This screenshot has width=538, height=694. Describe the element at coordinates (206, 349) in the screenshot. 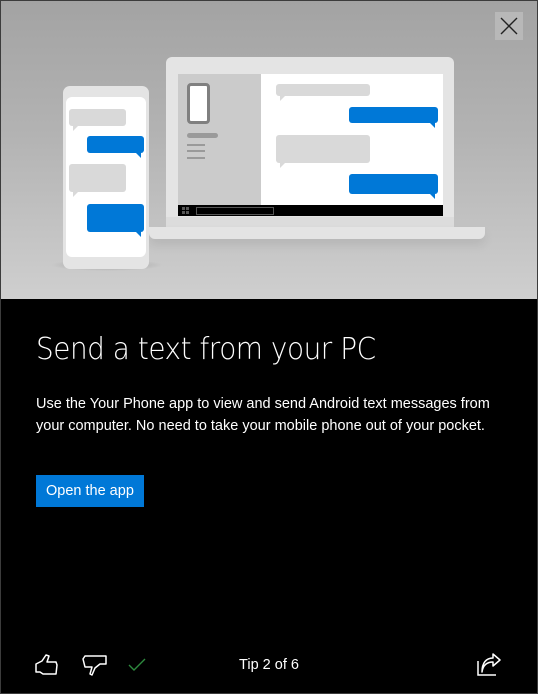

I see `tip-title: Send a text from your PC` at that location.